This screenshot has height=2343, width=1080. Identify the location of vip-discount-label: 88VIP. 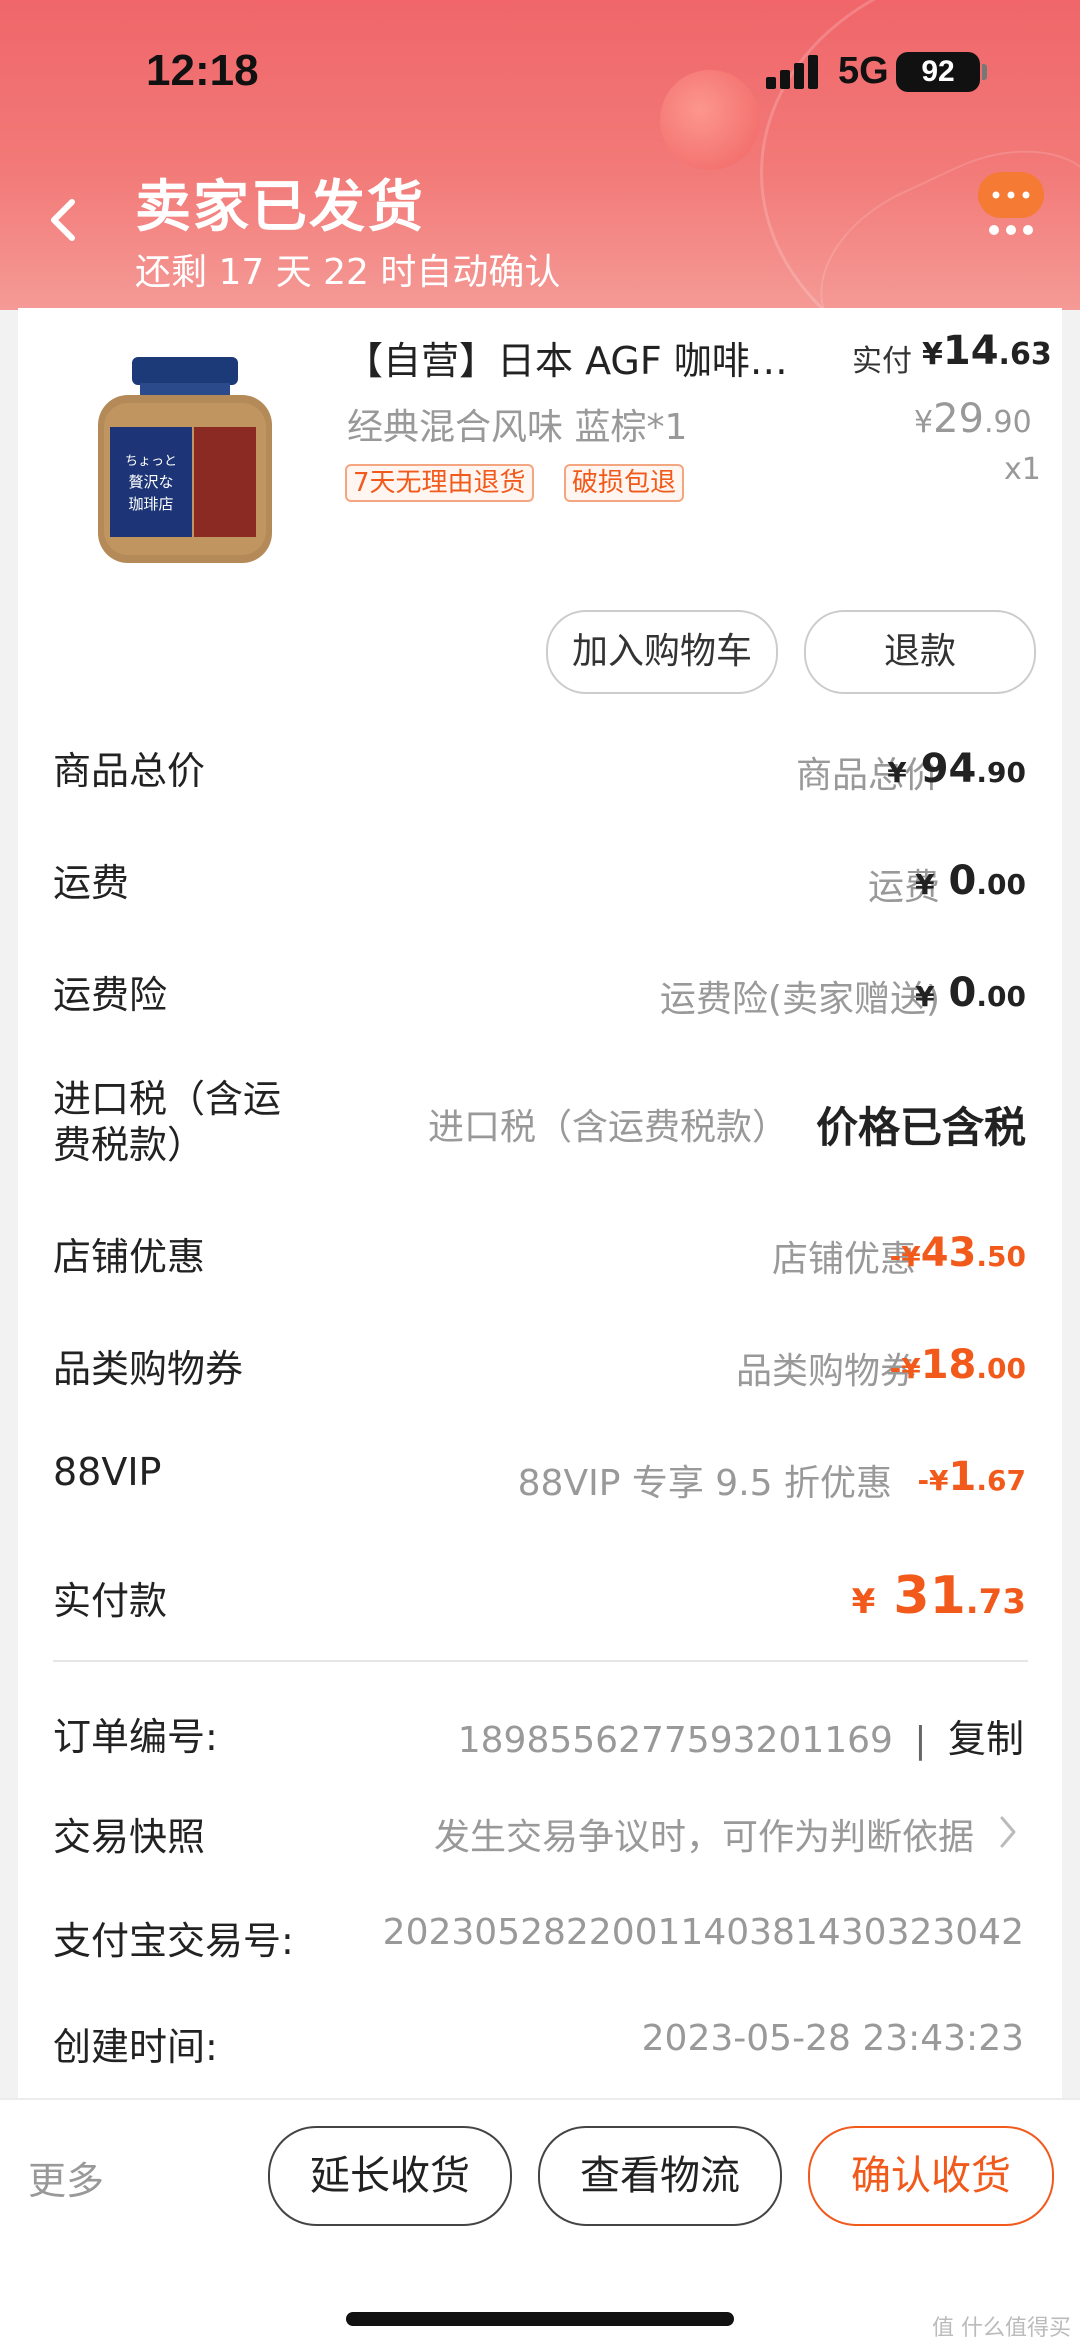
(107, 1472).